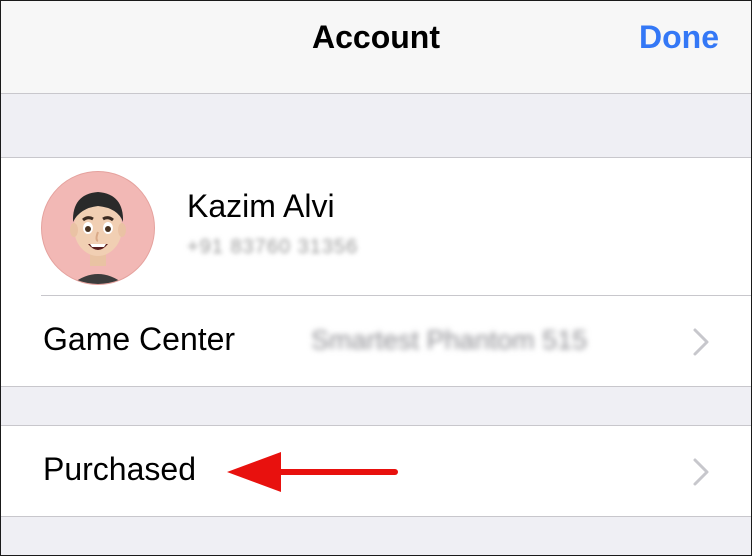  What do you see at coordinates (139, 339) in the screenshot?
I see `game-center-label: Game Center` at bounding box center [139, 339].